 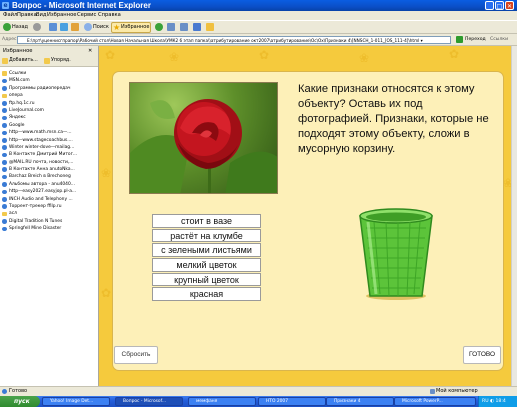 I want to click on forward-arrow-icon, so click(x=37, y=27).